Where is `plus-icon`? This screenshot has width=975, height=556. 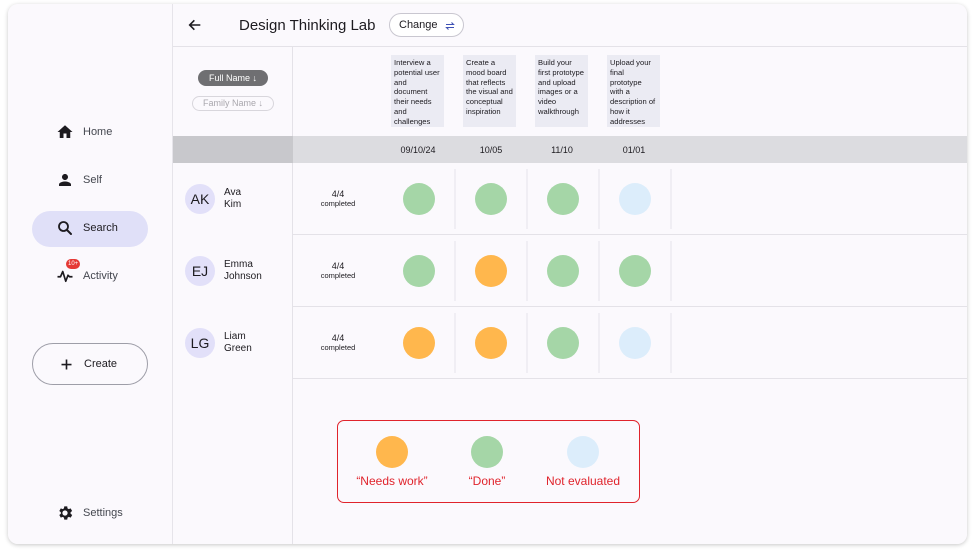 plus-icon is located at coordinates (66, 364).